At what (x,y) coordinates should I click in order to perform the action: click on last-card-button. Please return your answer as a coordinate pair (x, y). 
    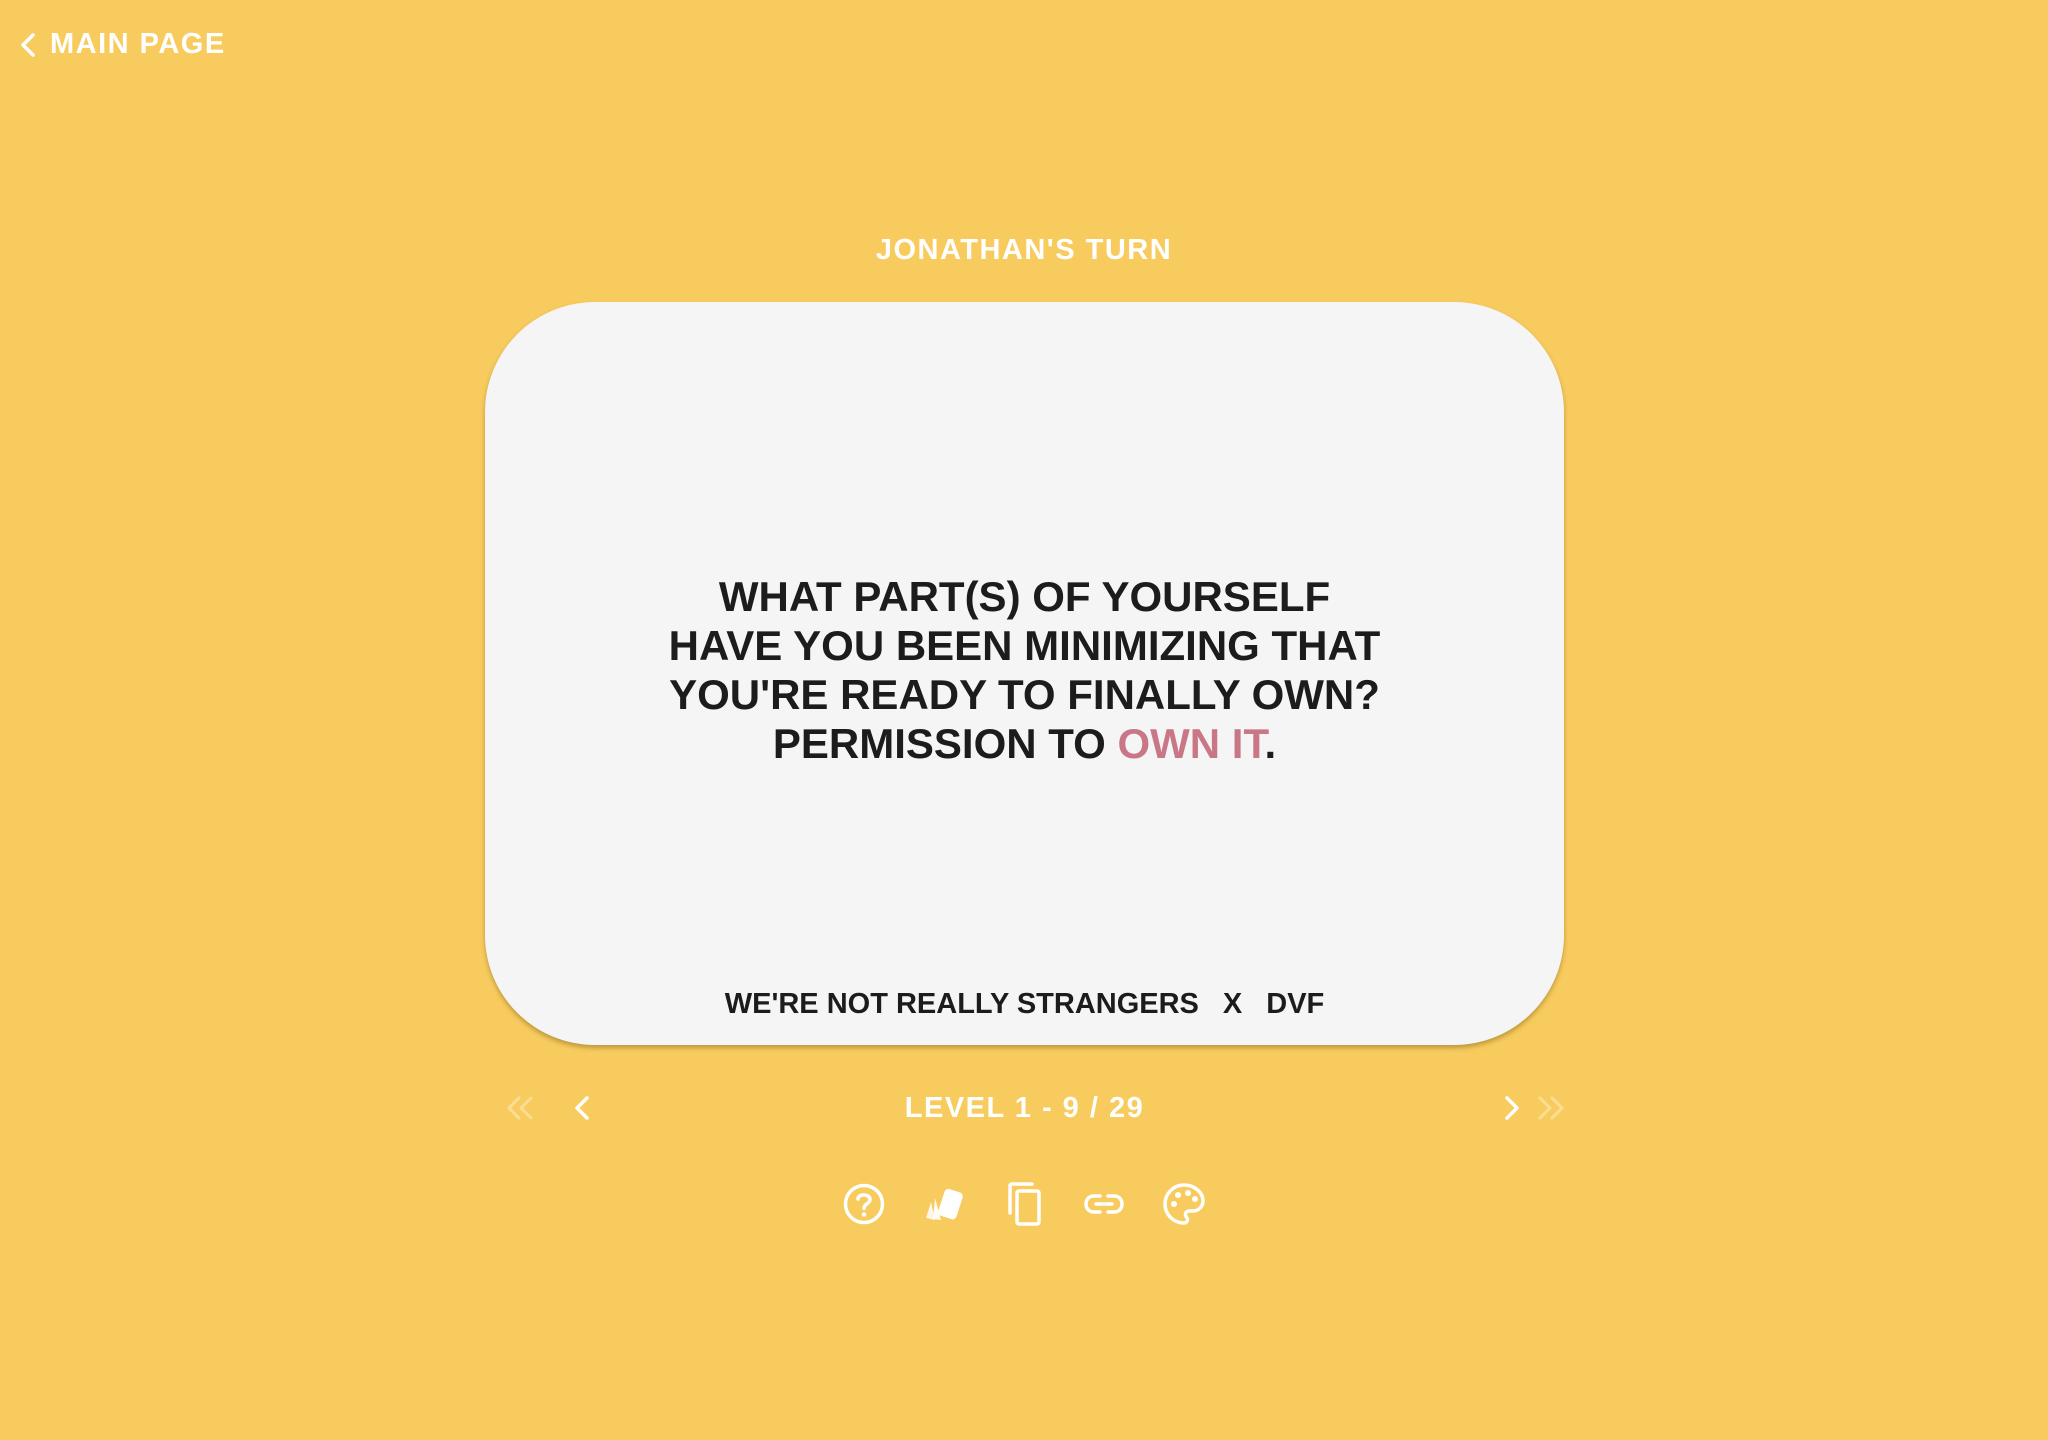
    Looking at the image, I should click on (1550, 1110).